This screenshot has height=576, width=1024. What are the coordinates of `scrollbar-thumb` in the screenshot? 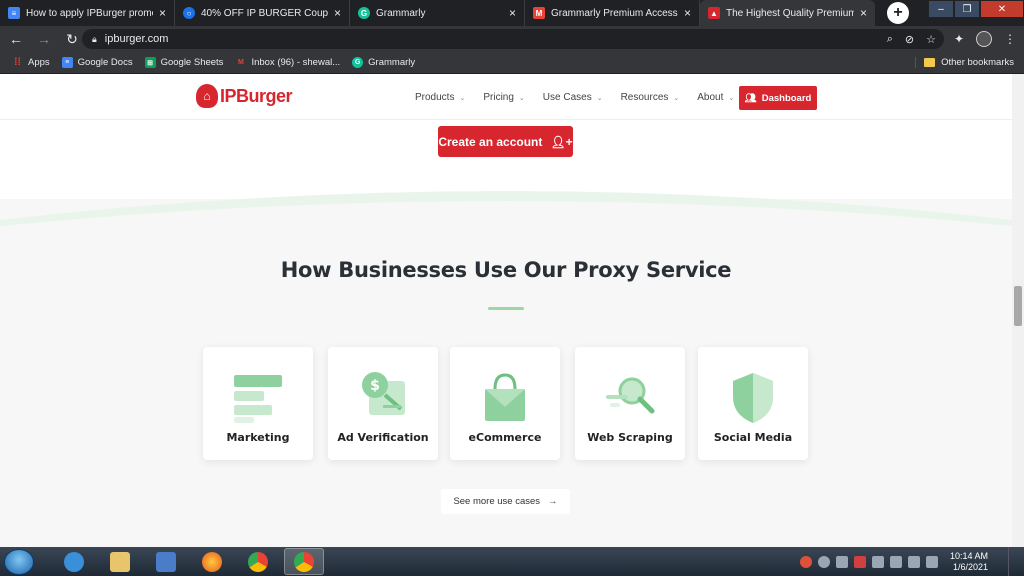 It's located at (1018, 306).